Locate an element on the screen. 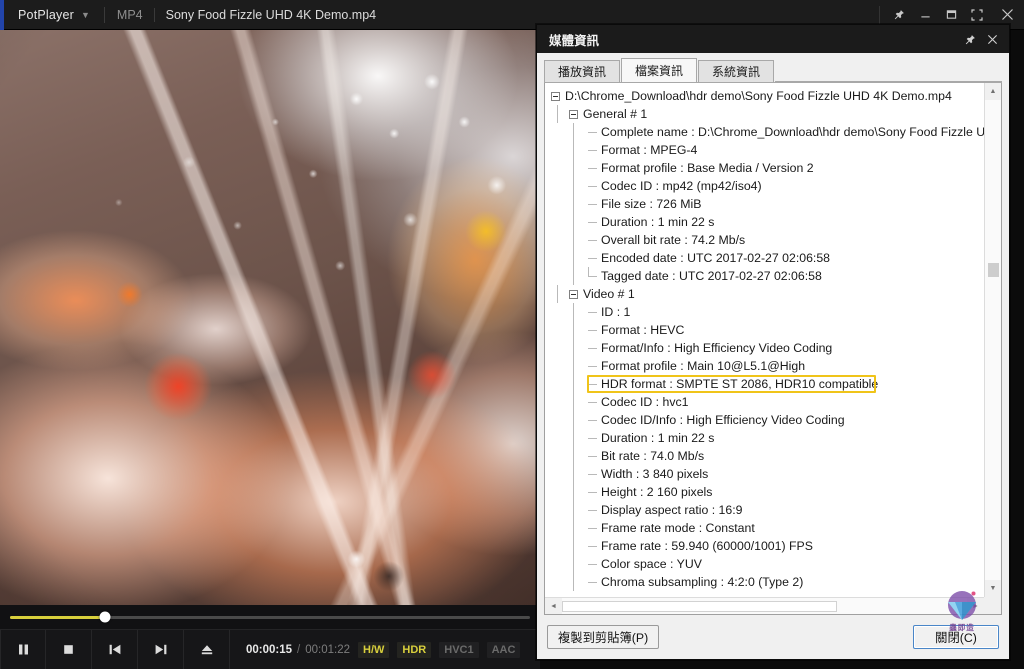 The height and width of the screenshot is (669, 1024). tree-row-label: Video # 1 is located at coordinates (609, 294).